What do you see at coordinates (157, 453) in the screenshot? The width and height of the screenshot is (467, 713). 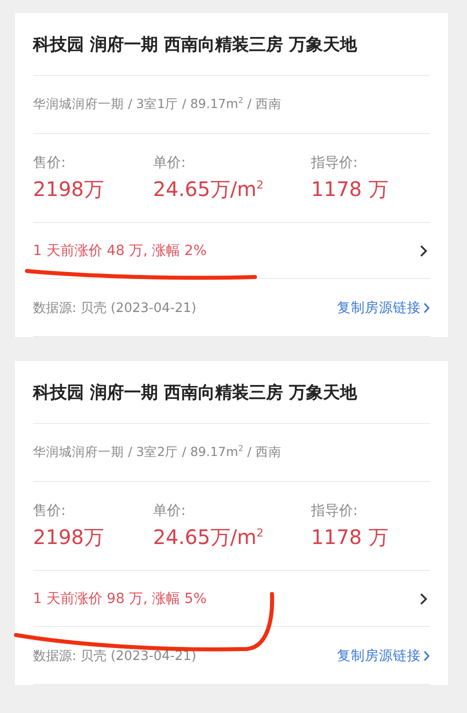 I see `listing-details: 华润城润府一期 / 3室2厅 / 89.17m$^{2}$ / 西南` at bounding box center [157, 453].